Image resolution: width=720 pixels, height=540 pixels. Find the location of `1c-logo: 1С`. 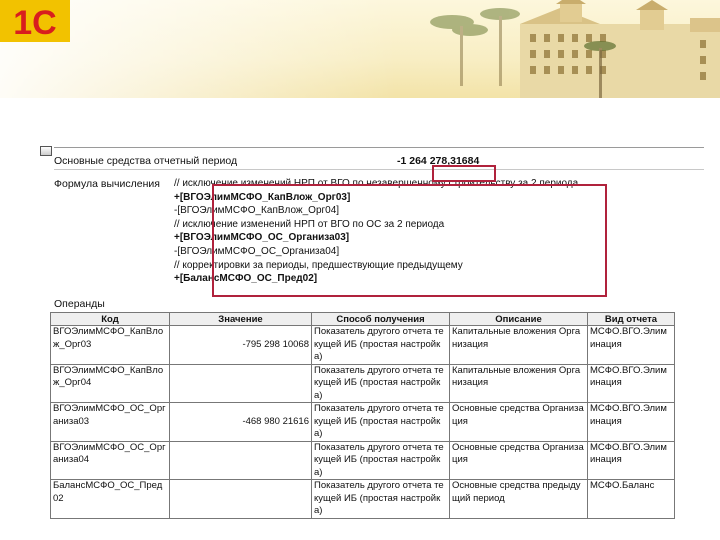

1c-logo: 1С is located at coordinates (35, 21).